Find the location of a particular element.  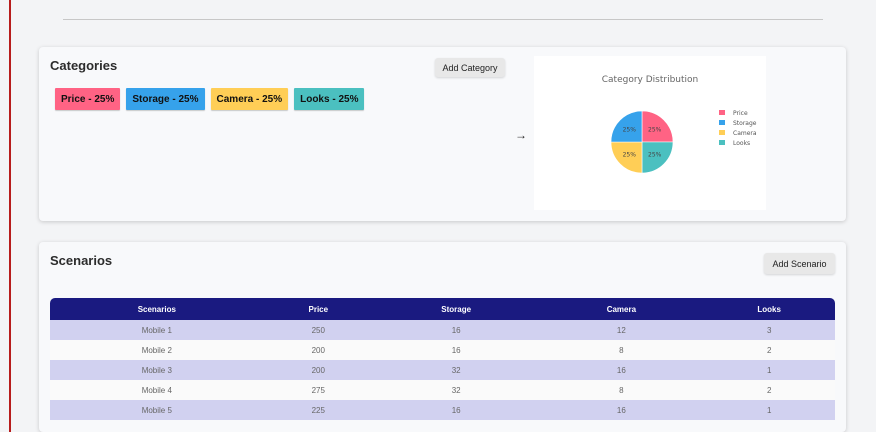

cell-scenario: Mobile 1 is located at coordinates (157, 330).